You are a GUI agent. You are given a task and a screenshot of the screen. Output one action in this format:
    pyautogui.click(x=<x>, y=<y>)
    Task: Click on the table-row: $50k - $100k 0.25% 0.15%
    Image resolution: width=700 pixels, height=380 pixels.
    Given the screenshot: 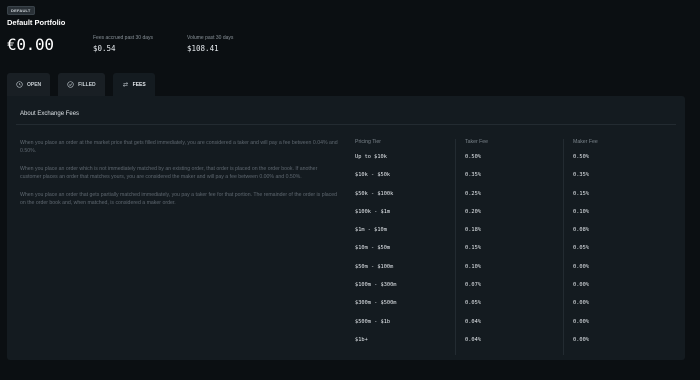 What is the action you would take?
    pyautogui.click(x=516, y=199)
    